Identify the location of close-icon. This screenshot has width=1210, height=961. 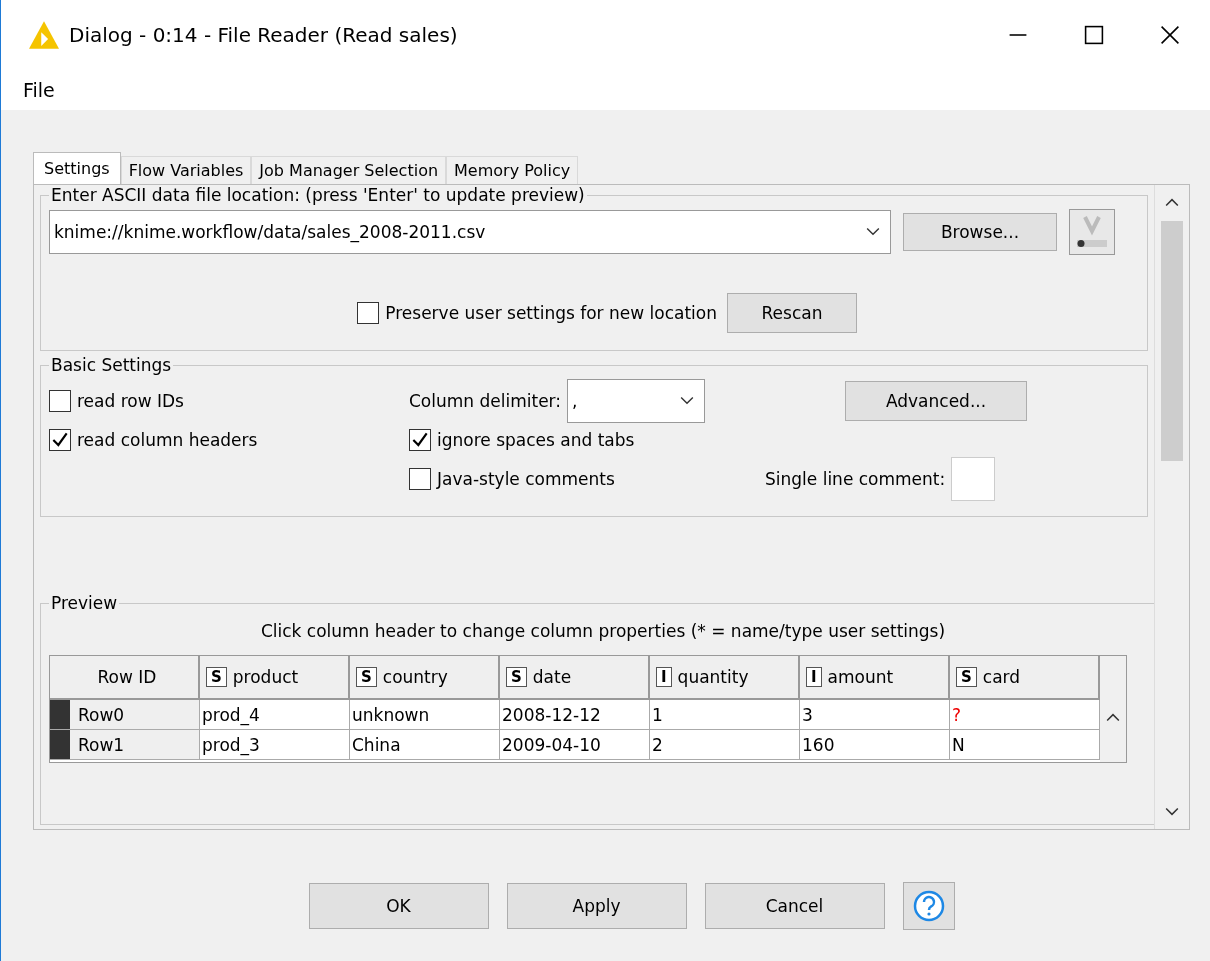
(1170, 35).